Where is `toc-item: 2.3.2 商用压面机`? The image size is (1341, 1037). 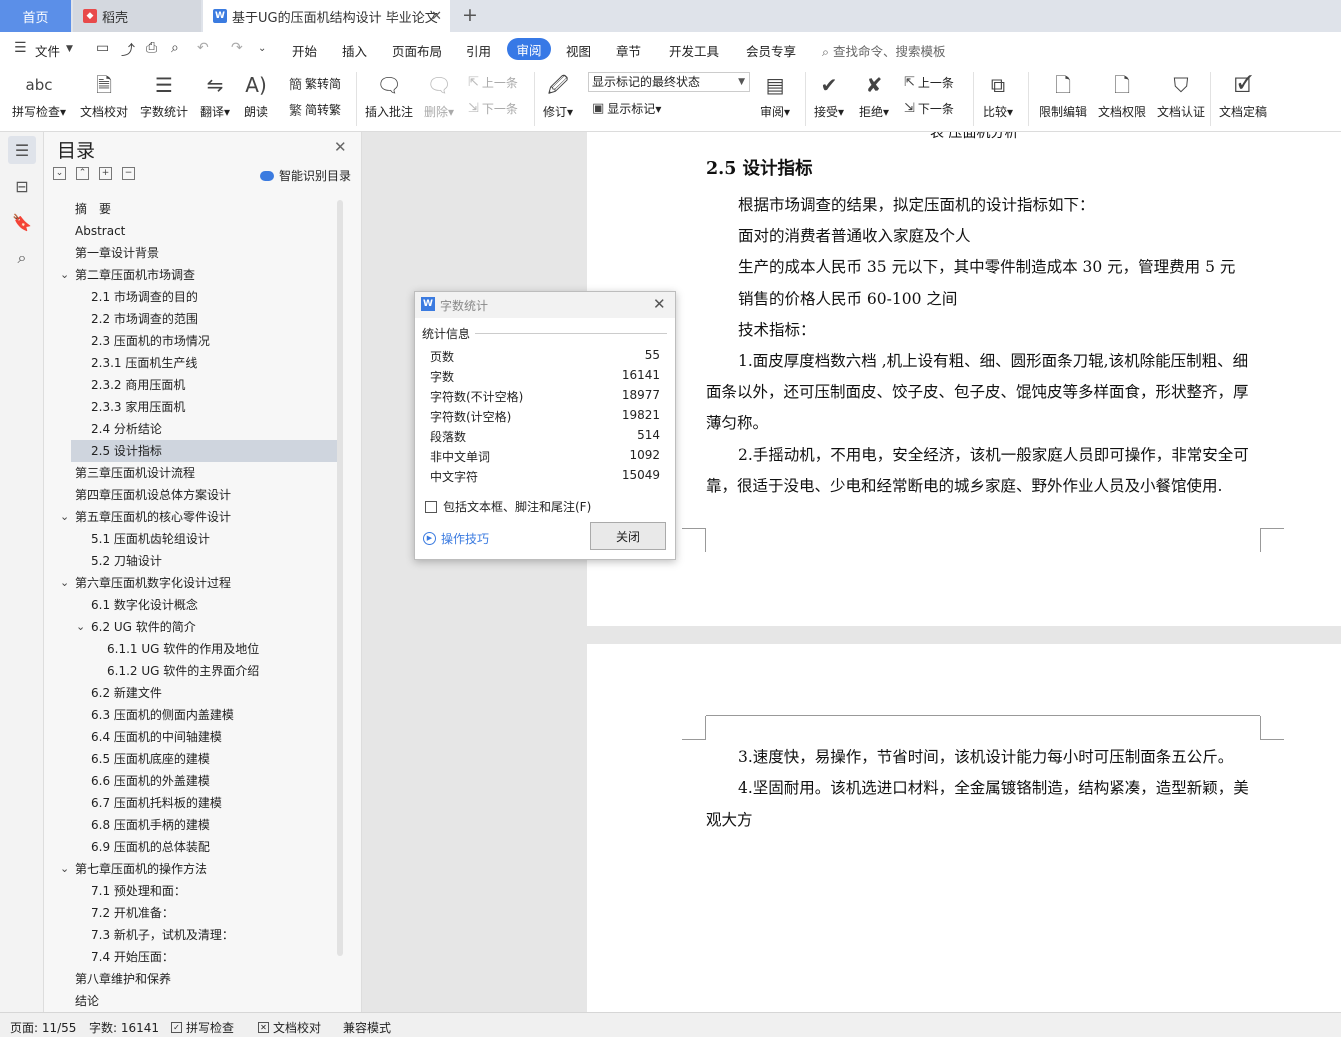
toc-item: 2.3.2 商用压面机 is located at coordinates (138, 385).